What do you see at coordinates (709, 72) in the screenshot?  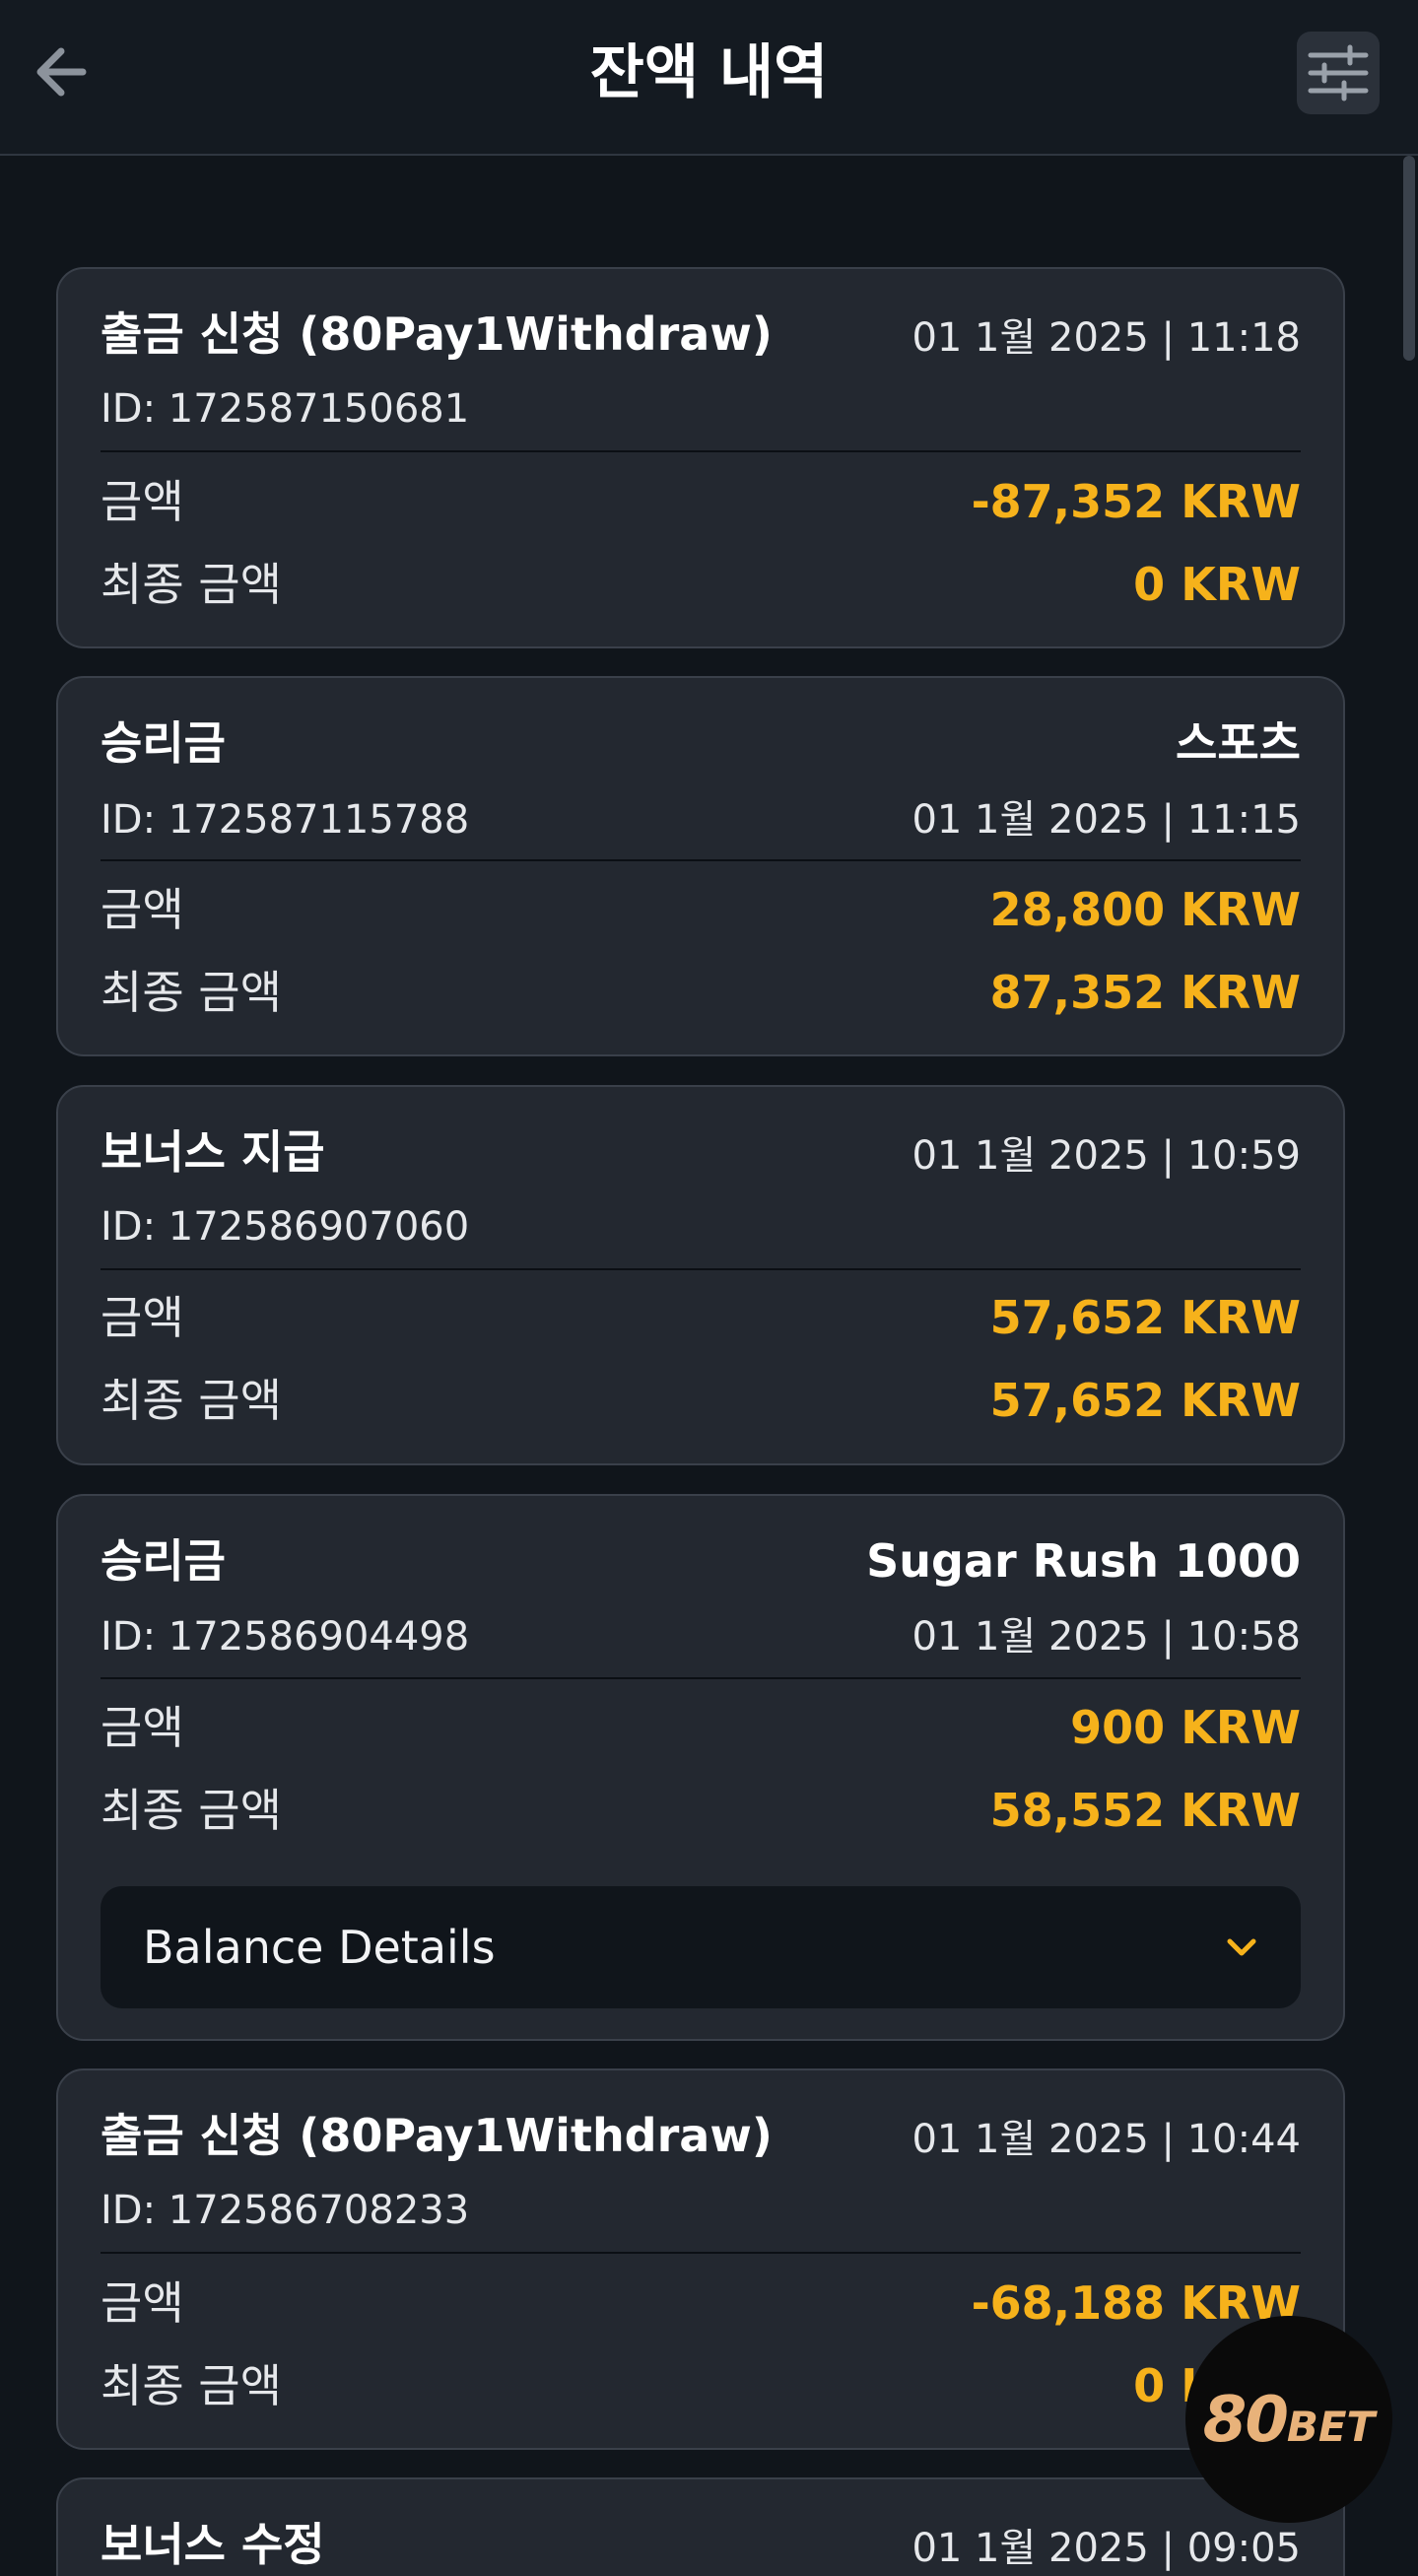 I see `page-title: 잔액 내역` at bounding box center [709, 72].